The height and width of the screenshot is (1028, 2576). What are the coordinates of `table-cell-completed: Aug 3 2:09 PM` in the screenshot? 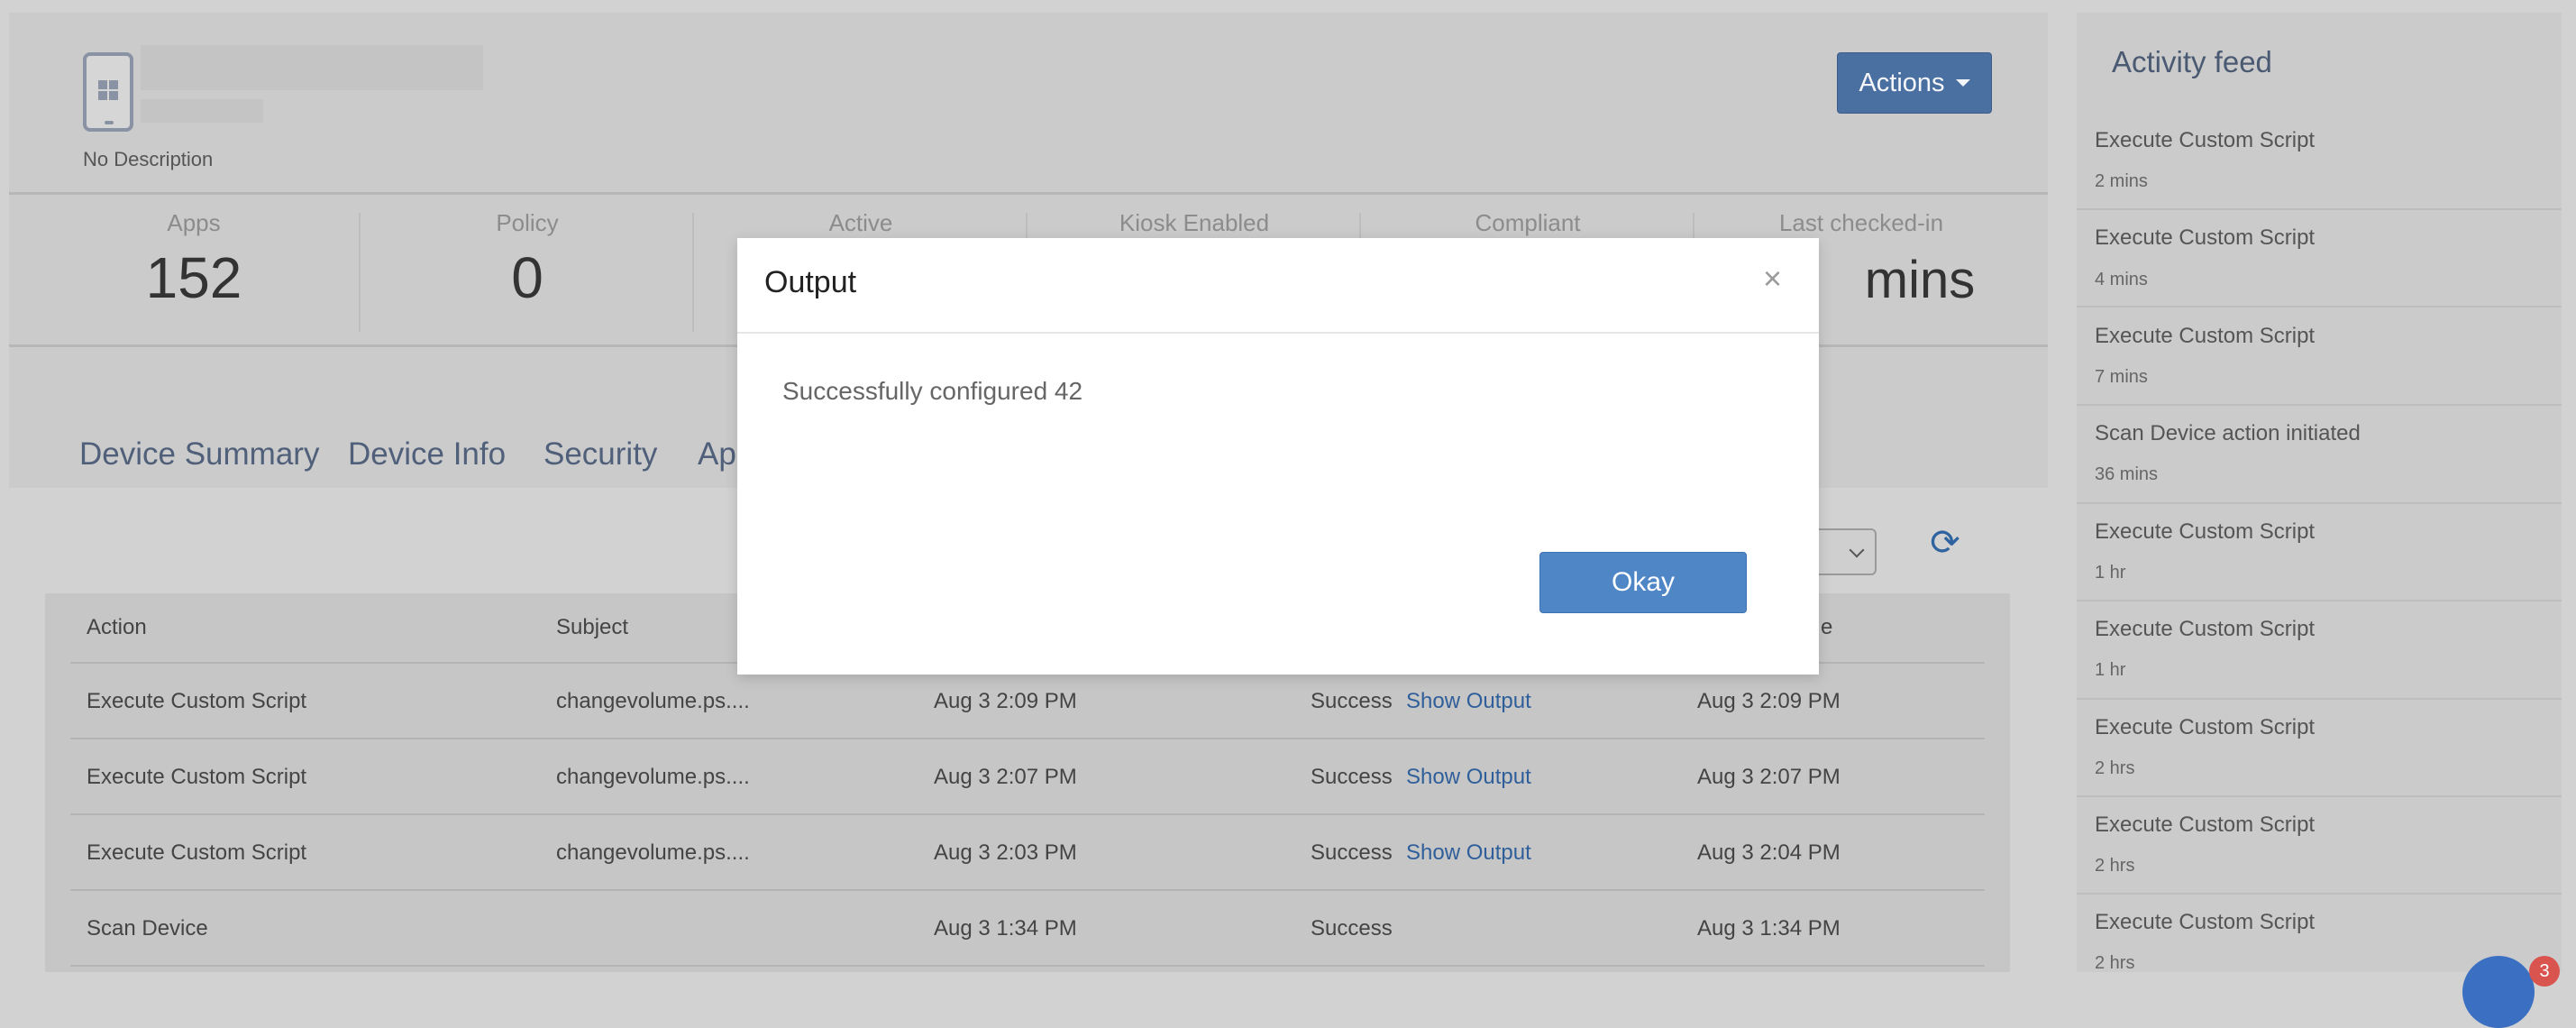 It's located at (1769, 701).